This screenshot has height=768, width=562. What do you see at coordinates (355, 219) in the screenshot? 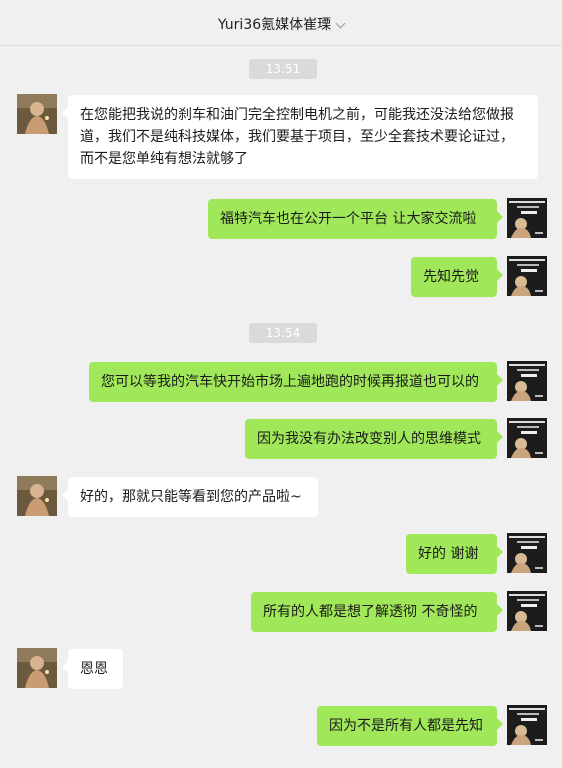
I see `message-bubble-outgoing: 福特汽车也在公开一个平台 让大家交流啦` at bounding box center [355, 219].